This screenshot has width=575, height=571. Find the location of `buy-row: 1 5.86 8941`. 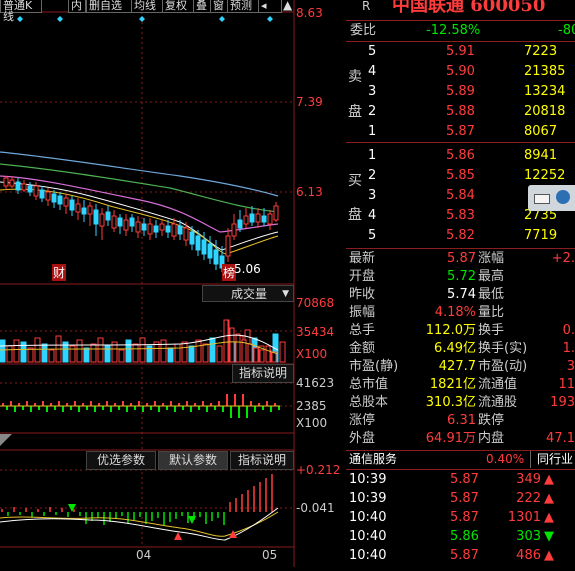

buy-row: 1 5.86 8941 is located at coordinates (460, 156).